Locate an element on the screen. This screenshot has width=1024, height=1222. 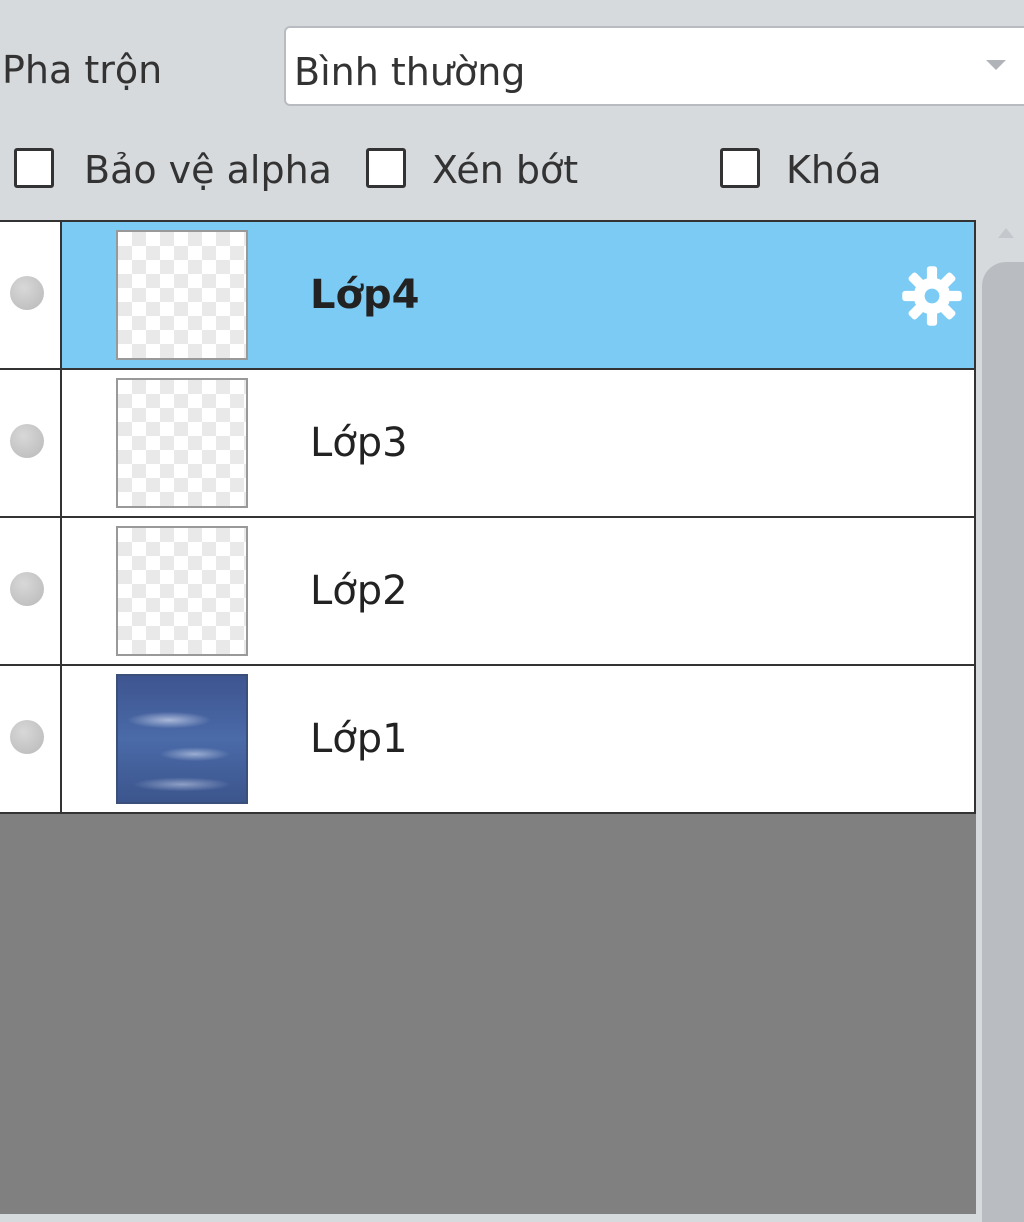
layer-list-scrollbar is located at coordinates (1000, 722).